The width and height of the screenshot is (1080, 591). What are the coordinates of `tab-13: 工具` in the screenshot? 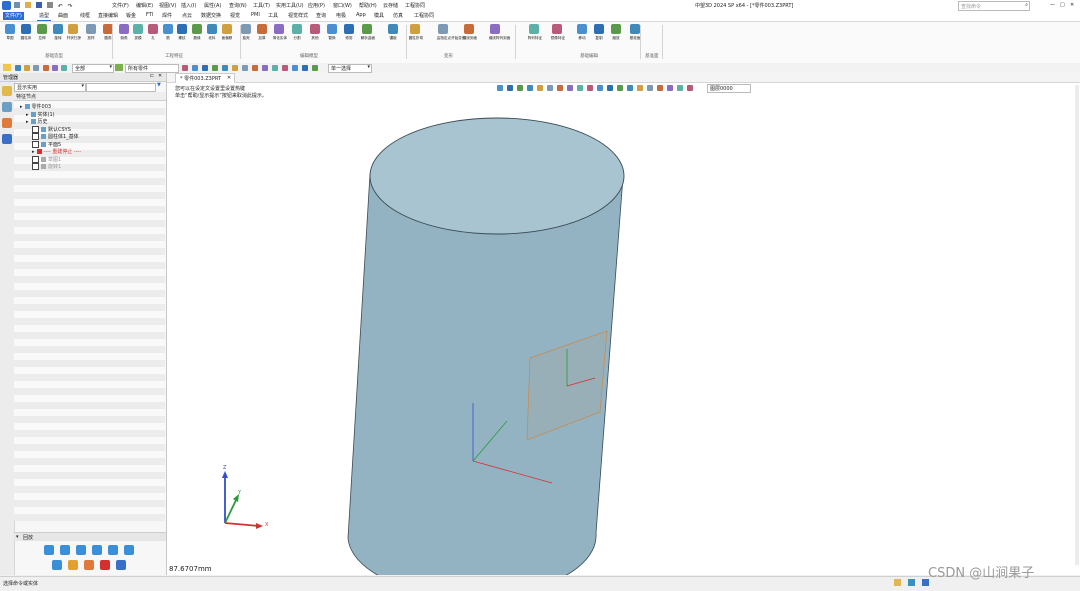 It's located at (273, 16).